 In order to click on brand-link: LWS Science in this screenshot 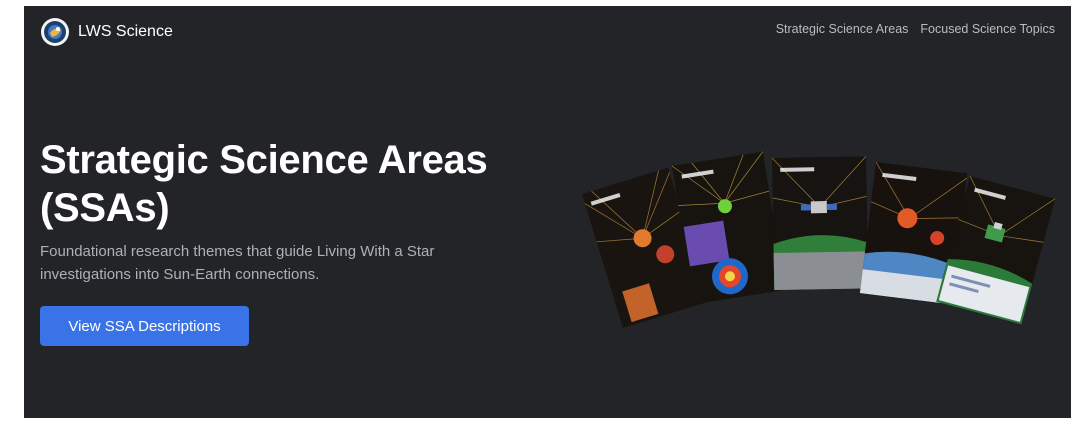, I will do `click(106, 32)`.